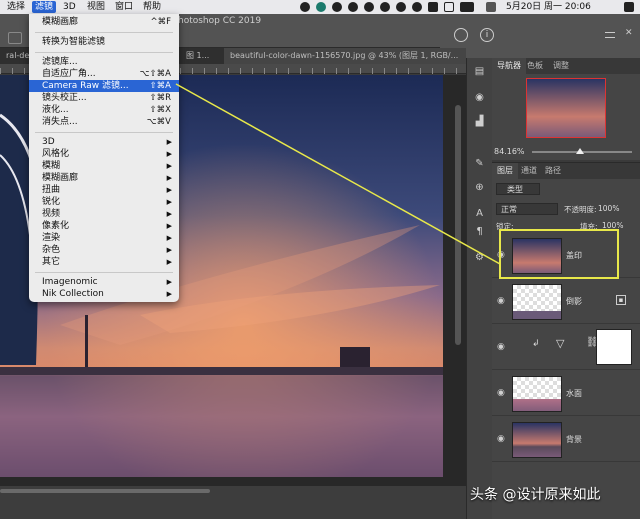 This screenshot has width=640, height=519. Describe the element at coordinates (152, 7) in the screenshot. I see `menu-help: 帮助` at that location.